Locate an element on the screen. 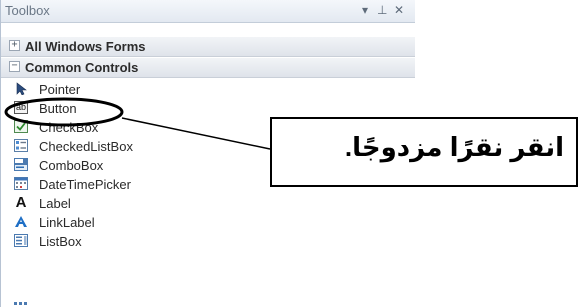  annotation-overlay is located at coordinates (137, 123).